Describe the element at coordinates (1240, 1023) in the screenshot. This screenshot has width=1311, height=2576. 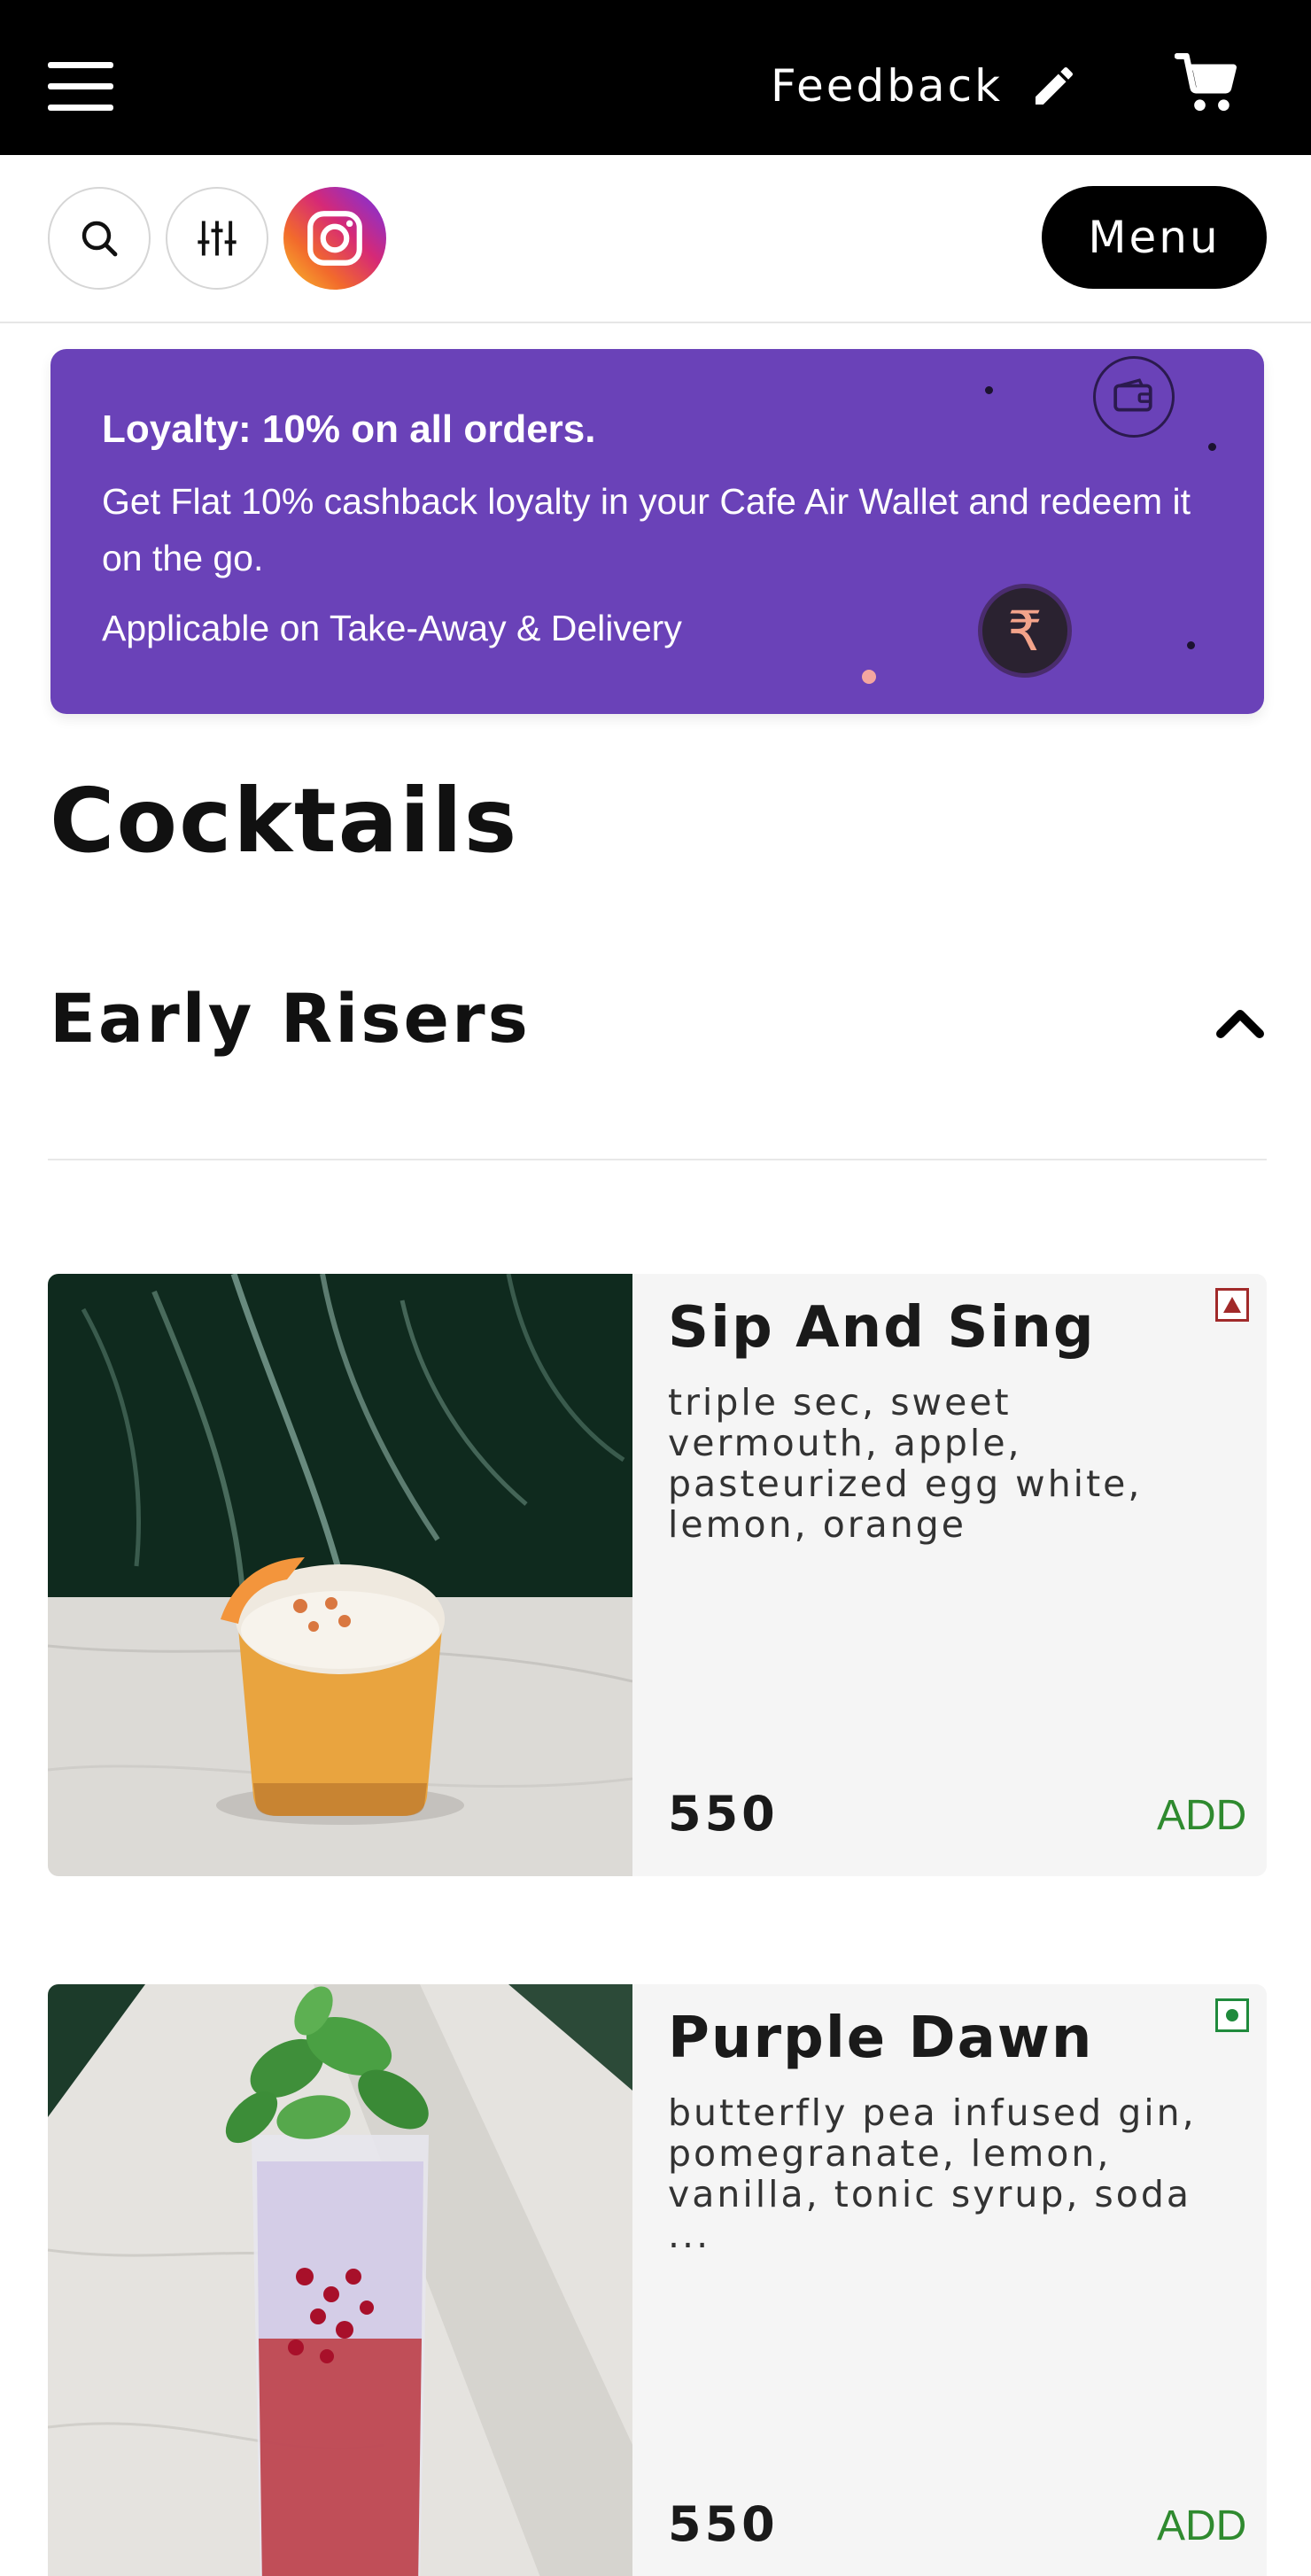
I see `chevron-up-icon` at that location.